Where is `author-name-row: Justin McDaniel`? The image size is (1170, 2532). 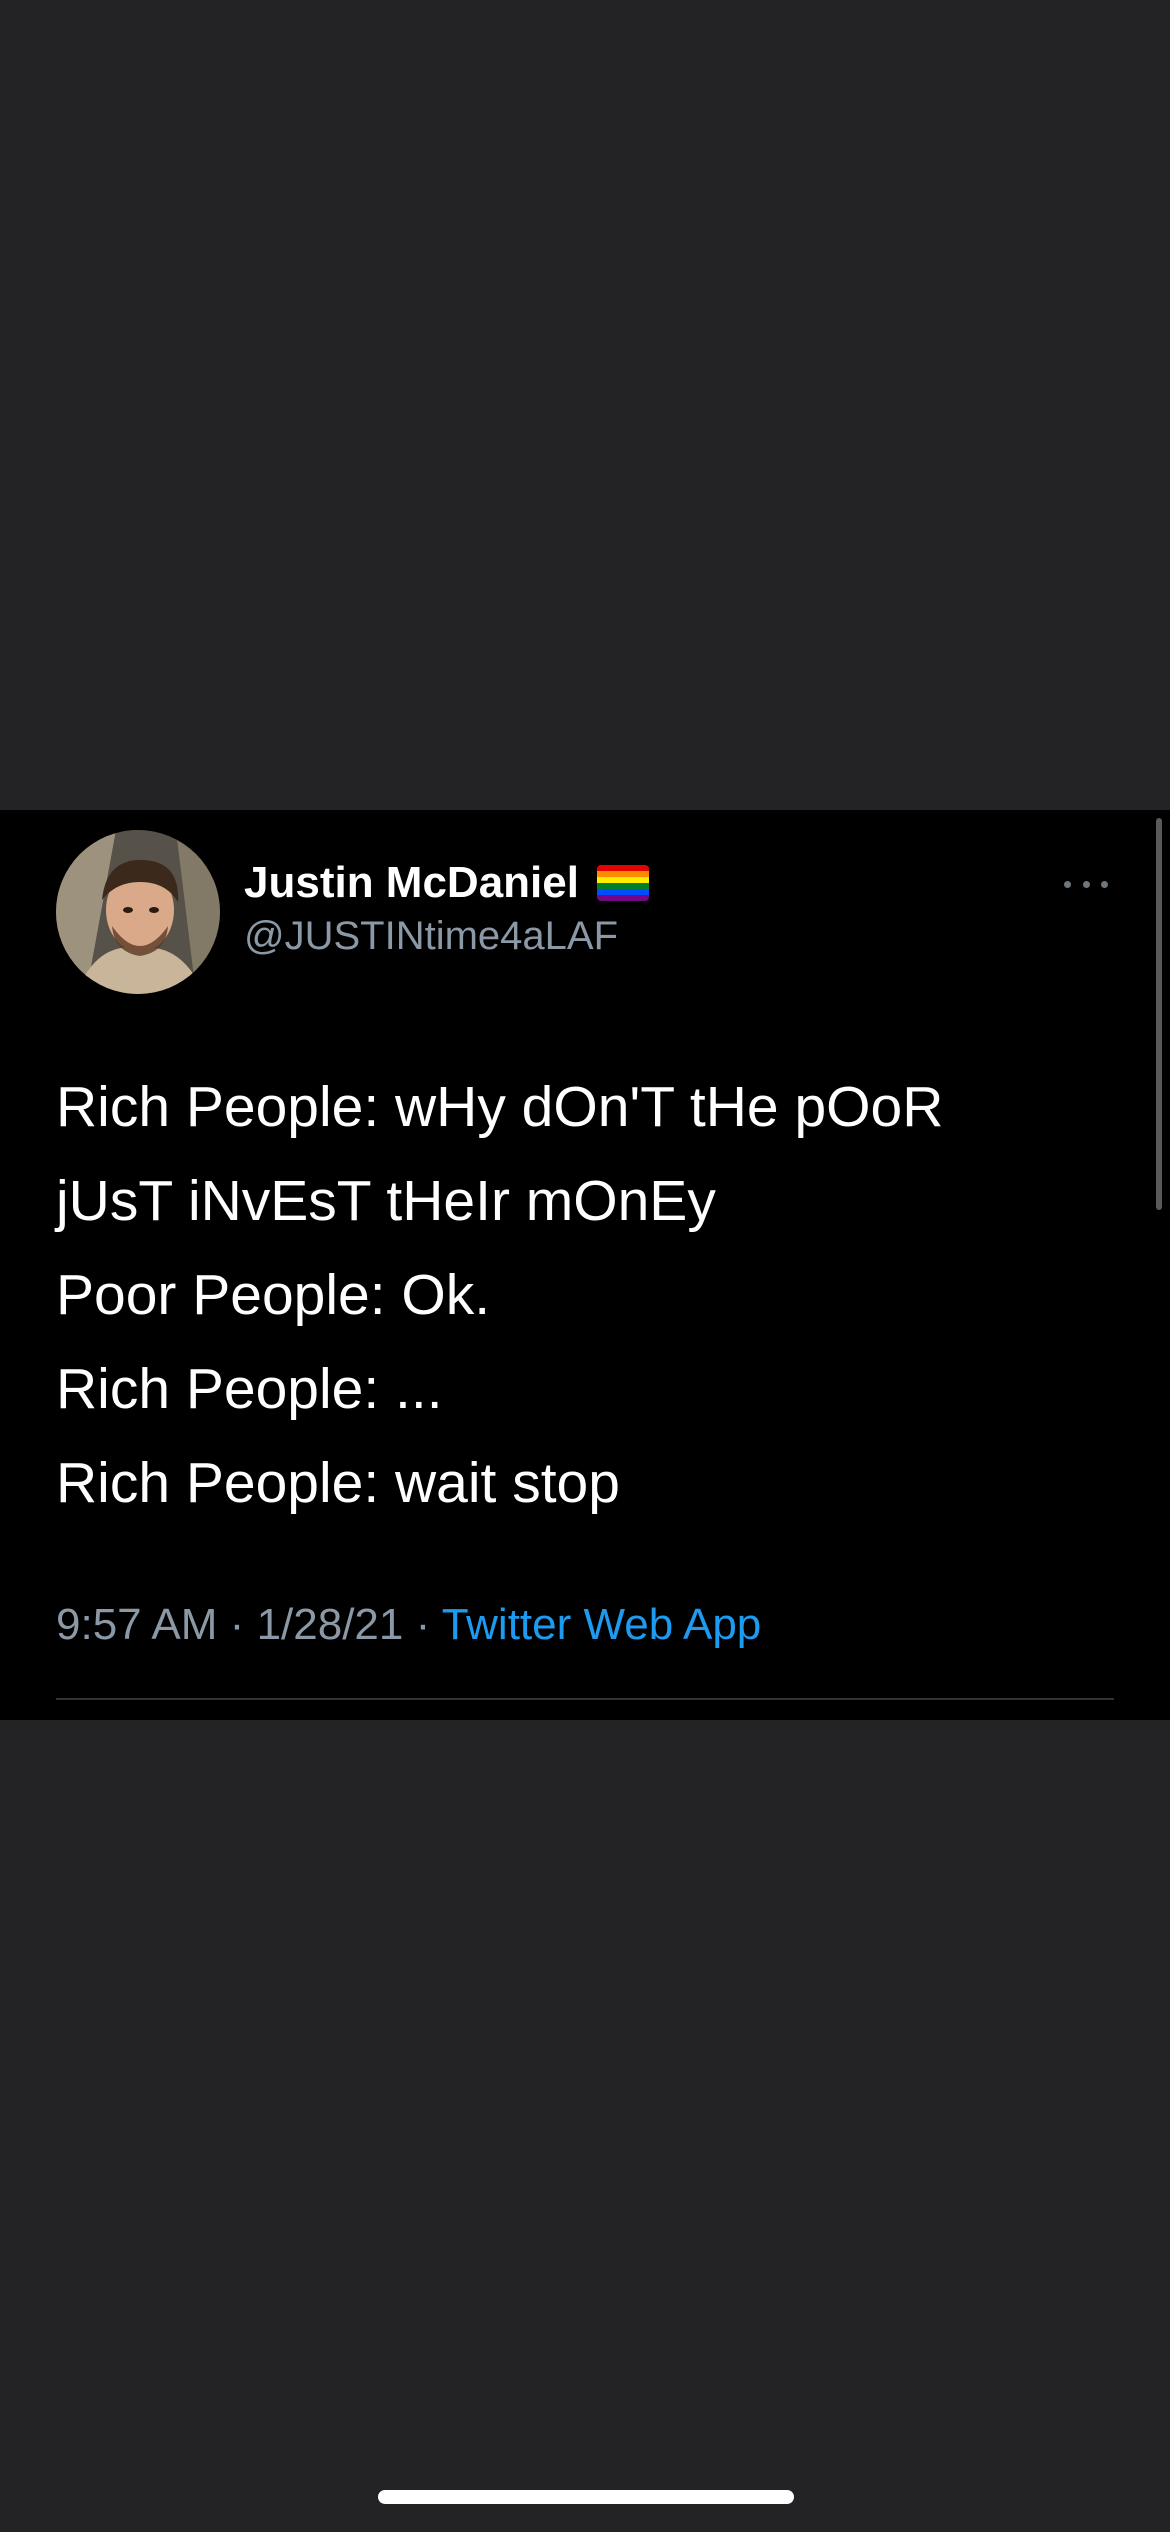
author-name-row: Justin McDaniel is located at coordinates (446, 883).